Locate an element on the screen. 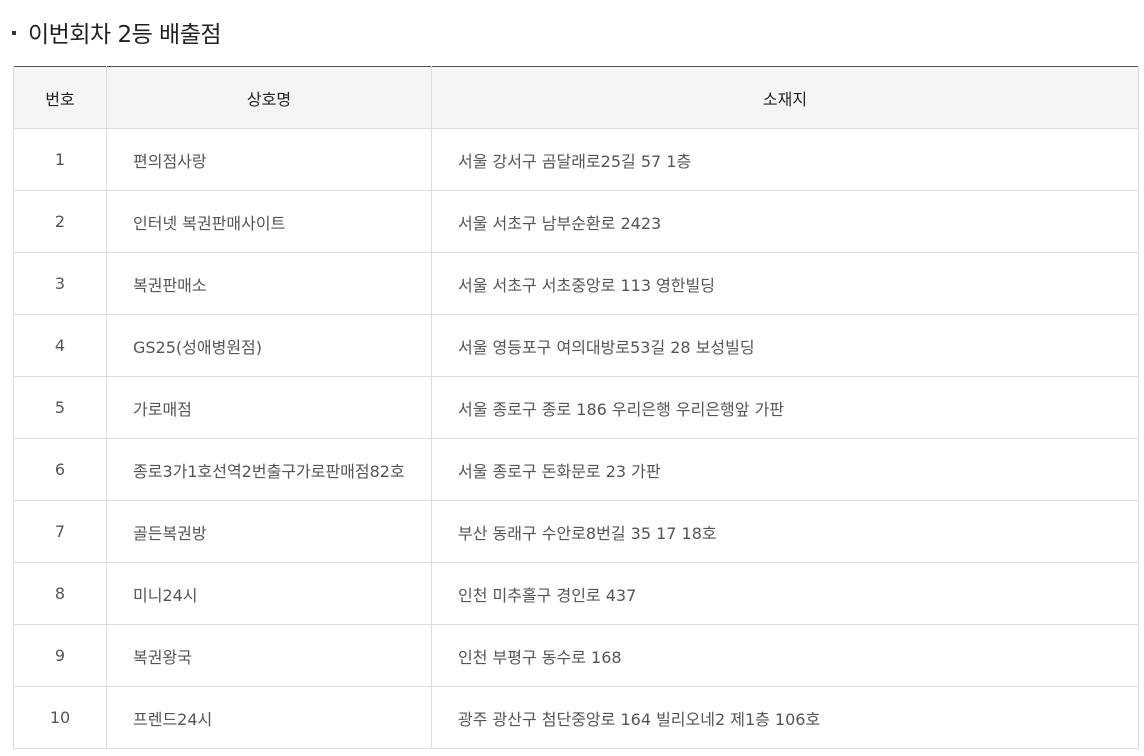 The height and width of the screenshot is (756, 1144). cell-store-name: 편의점사랑 is located at coordinates (269, 159).